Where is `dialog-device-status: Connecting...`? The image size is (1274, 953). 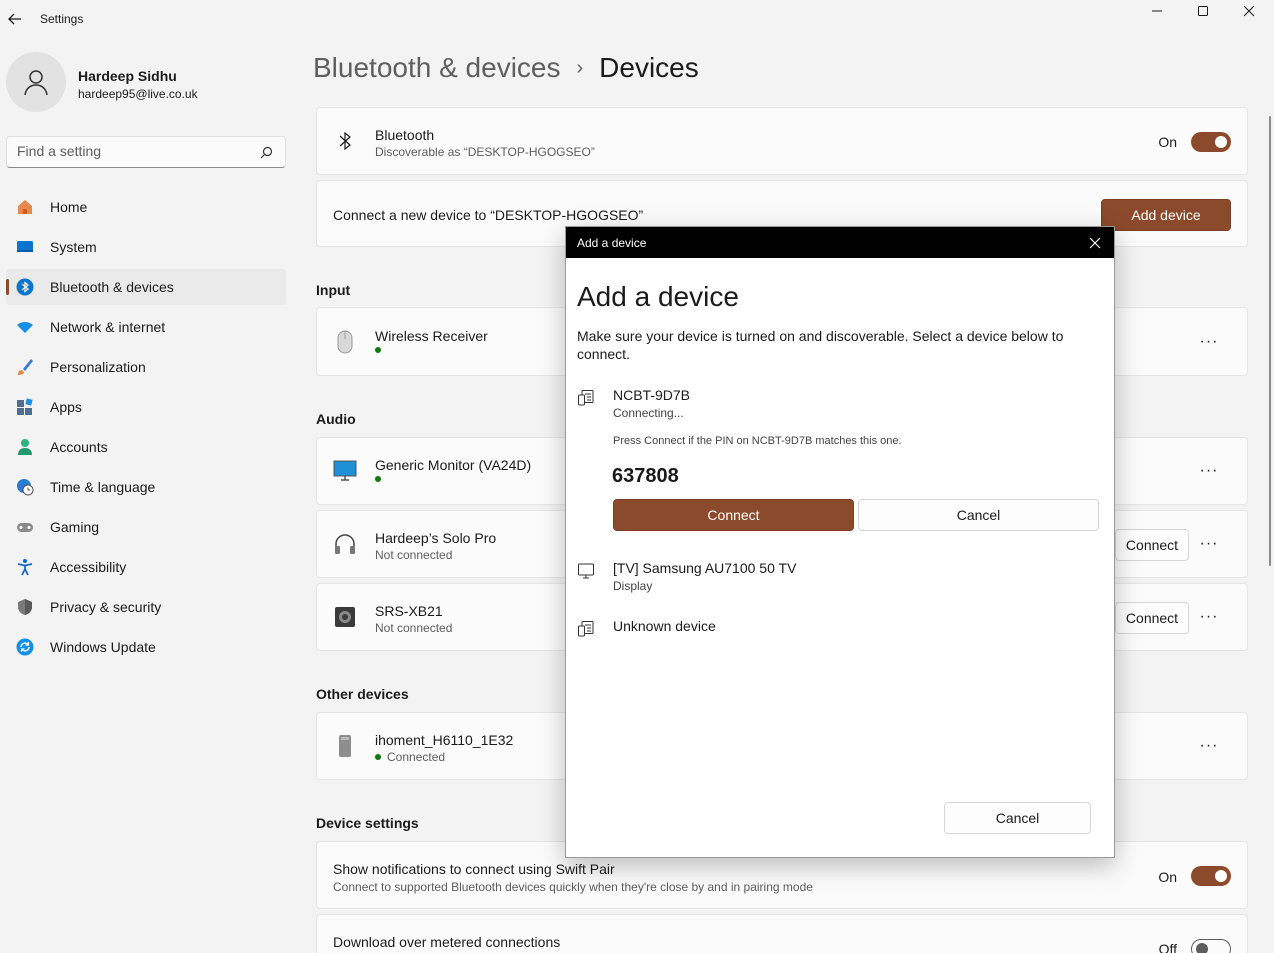 dialog-device-status: Connecting... is located at coordinates (648, 413).